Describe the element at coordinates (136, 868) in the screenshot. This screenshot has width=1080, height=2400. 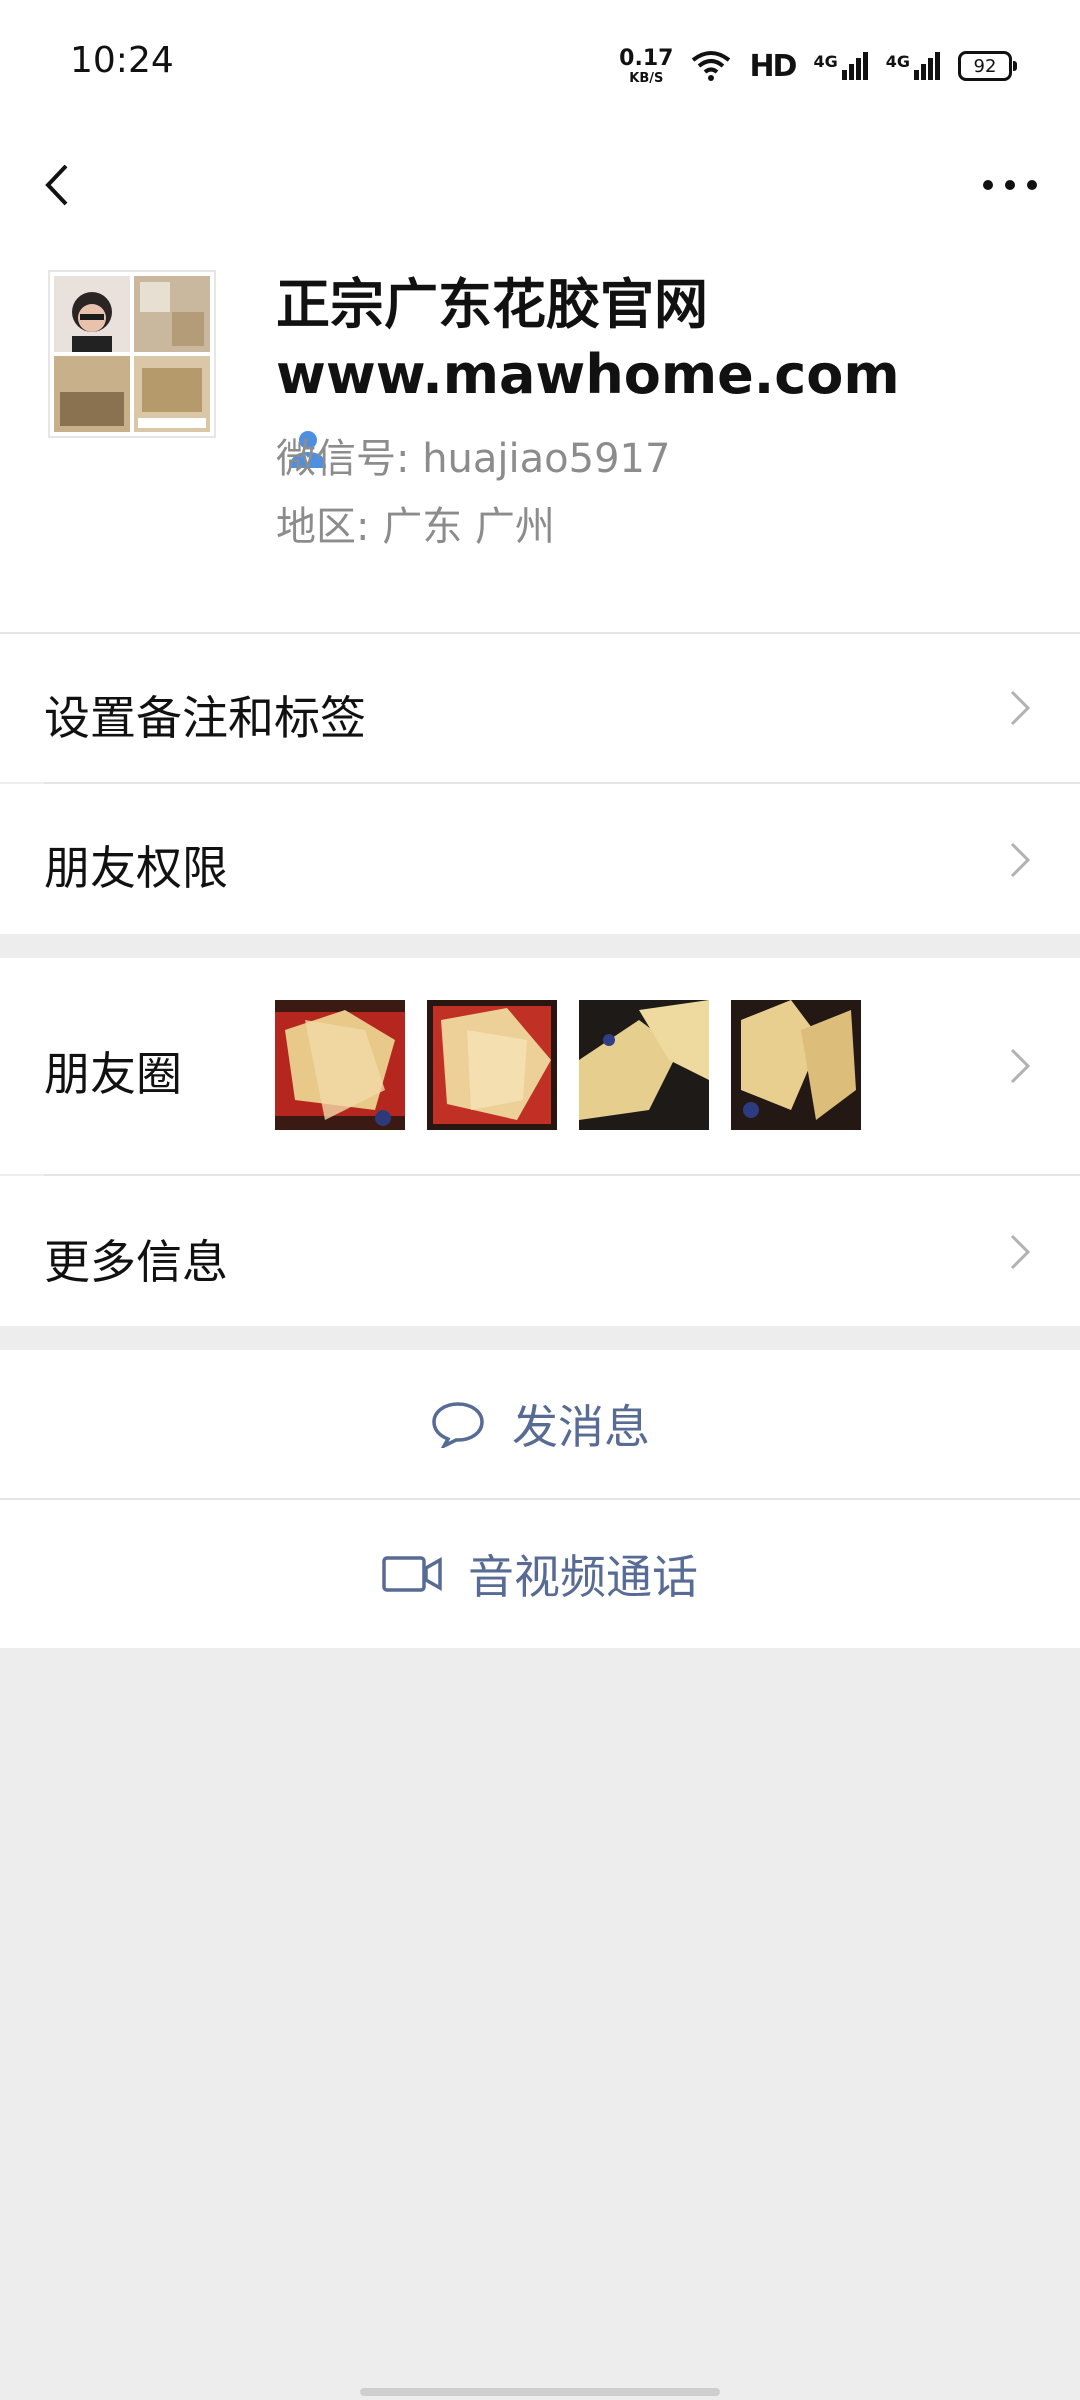
I see `friend-permissions-label: 朋友权限` at that location.